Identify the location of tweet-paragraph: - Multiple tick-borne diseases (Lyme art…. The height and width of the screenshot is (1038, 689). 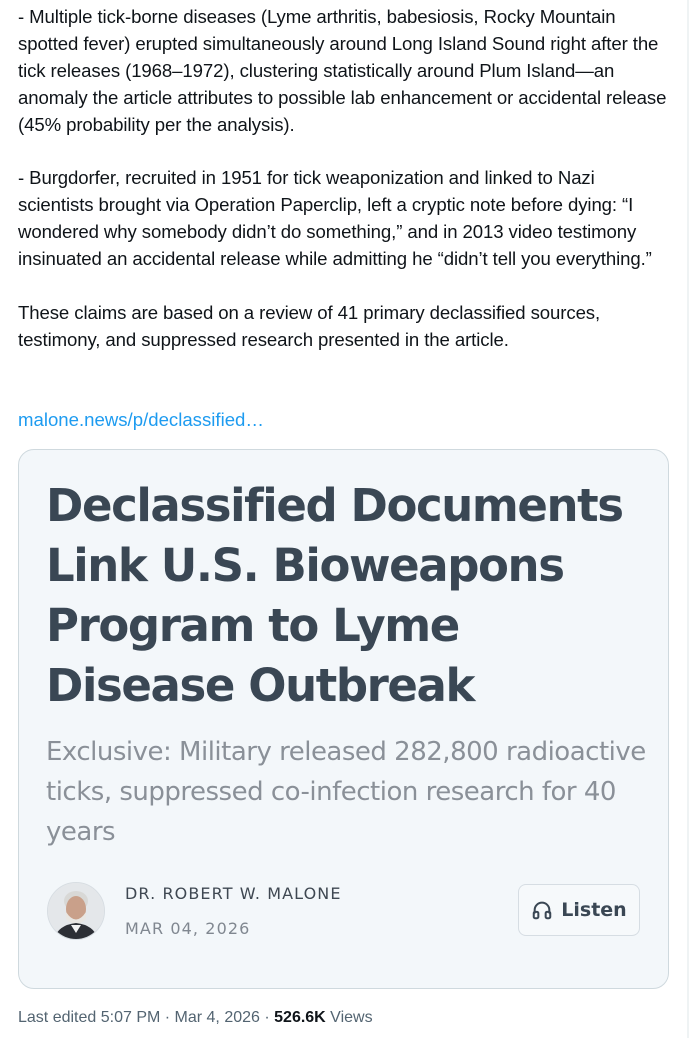
(342, 70).